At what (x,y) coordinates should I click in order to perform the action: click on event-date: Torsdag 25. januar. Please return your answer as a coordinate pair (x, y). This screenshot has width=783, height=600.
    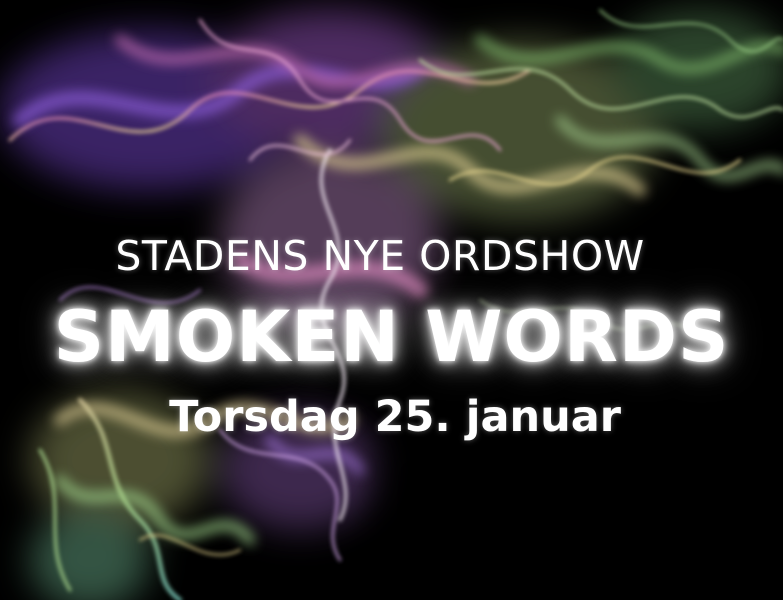
    Looking at the image, I should click on (395, 417).